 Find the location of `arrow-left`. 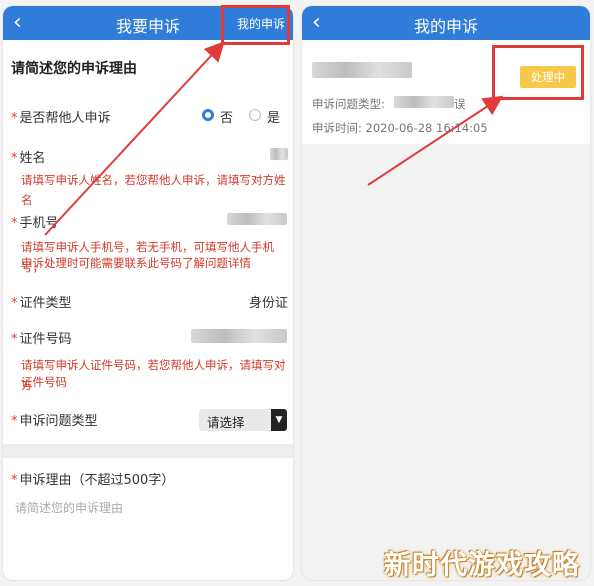

arrow-left is located at coordinates (134, 138).